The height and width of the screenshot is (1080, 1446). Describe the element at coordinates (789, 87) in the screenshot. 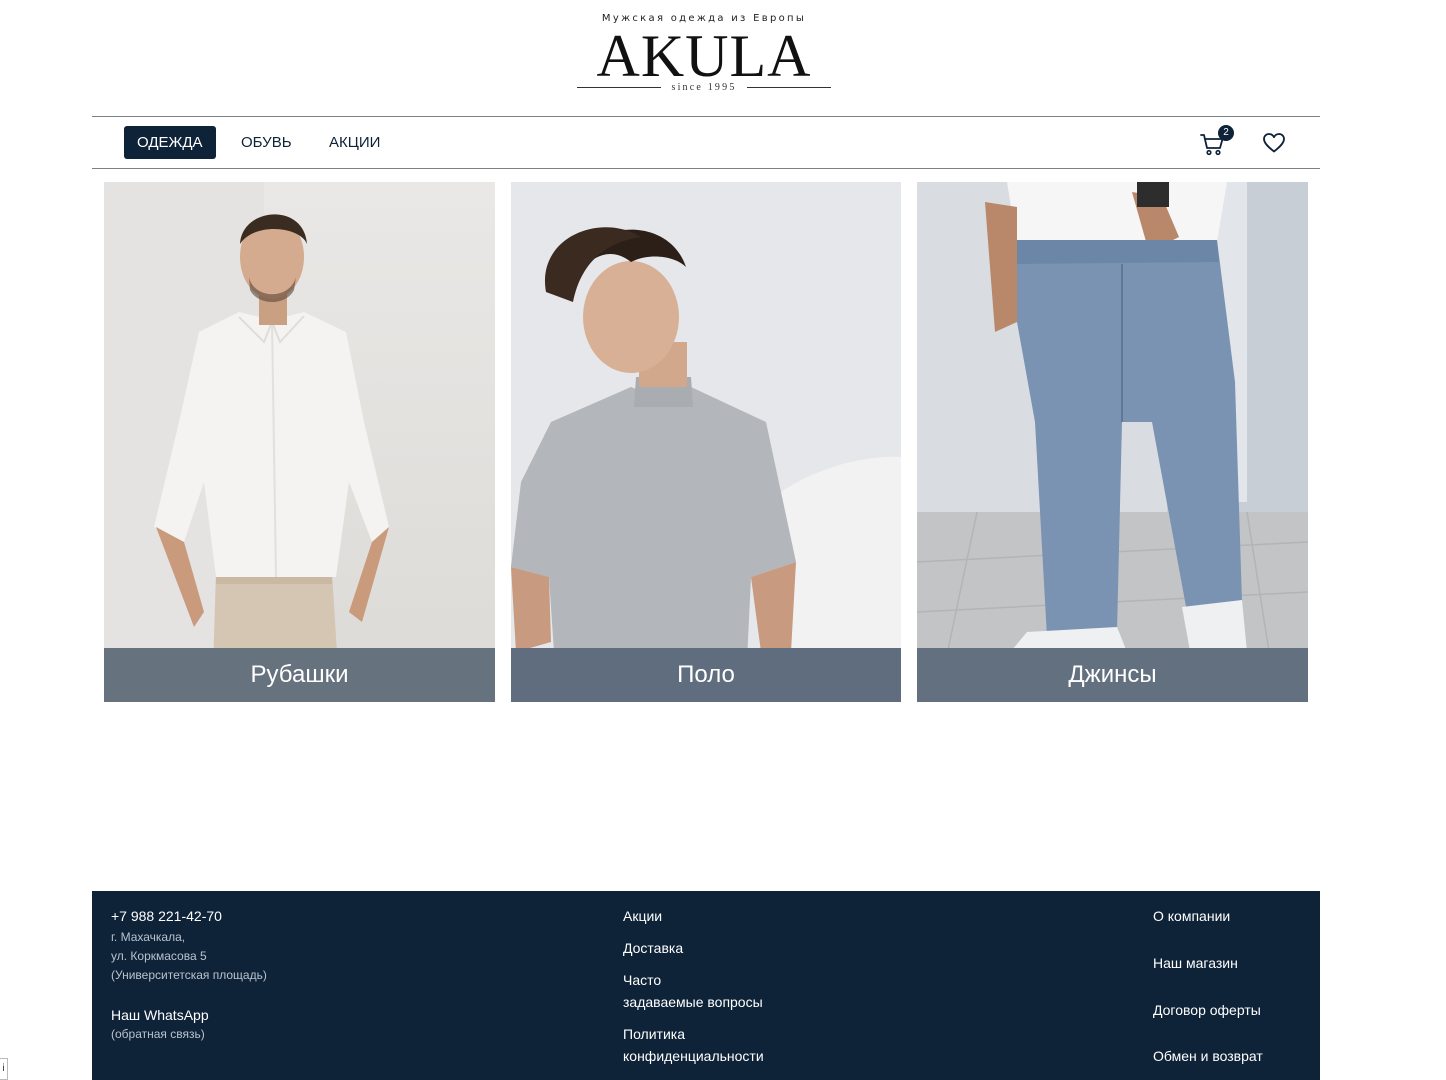

I see `logo-divider-right` at that location.